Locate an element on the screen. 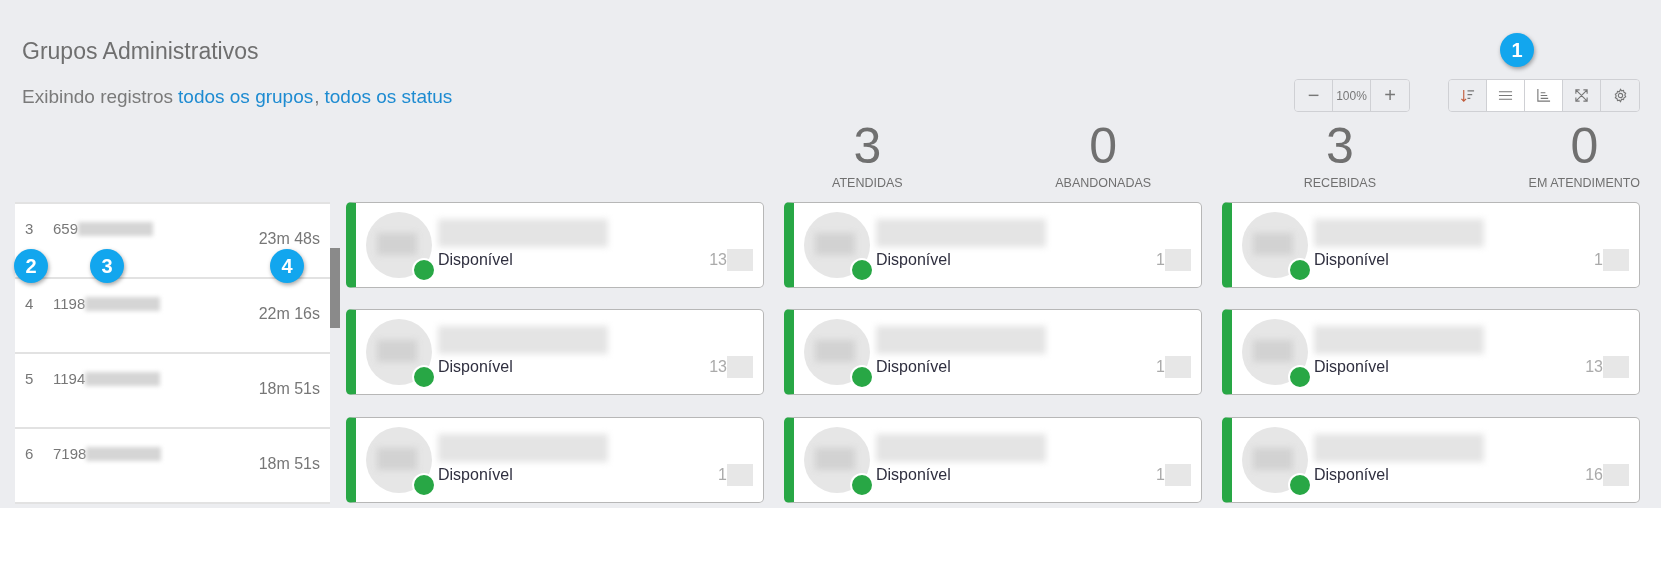 This screenshot has width=1661, height=584. phone-number: 1198 is located at coordinates (69, 303).